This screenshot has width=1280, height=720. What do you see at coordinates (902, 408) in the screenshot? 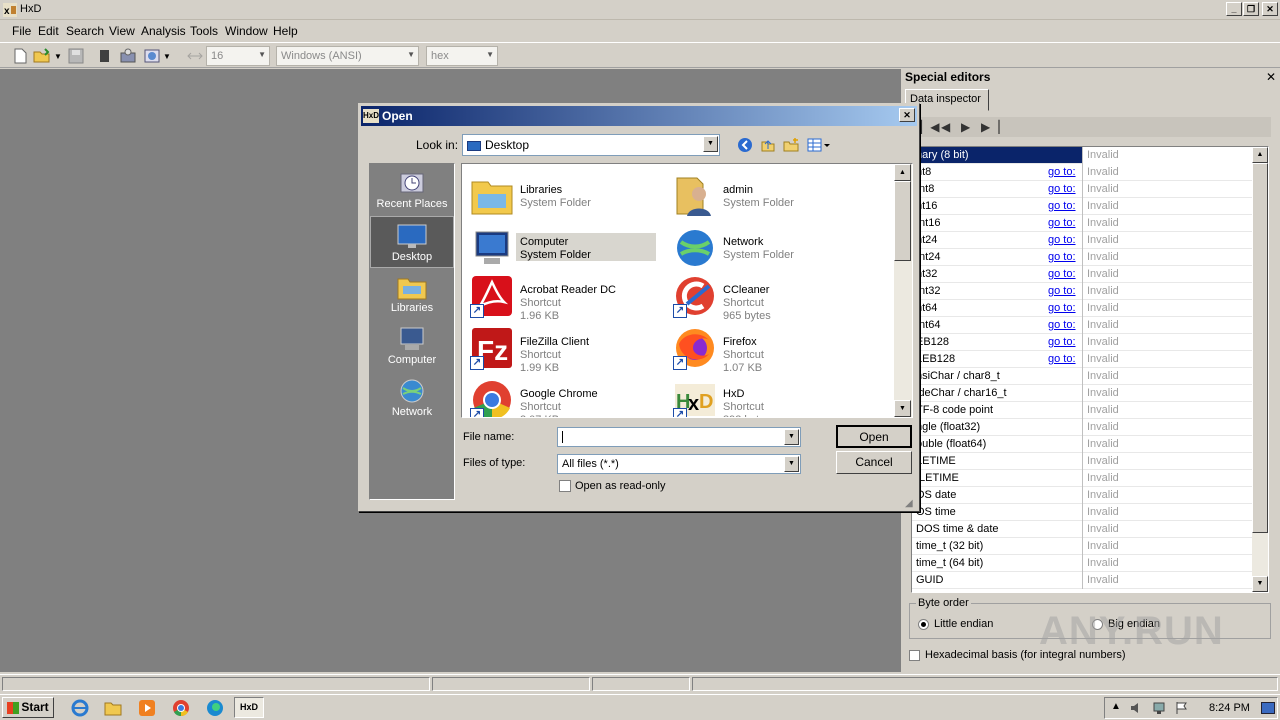
I see `file-scroll-down-icon: ▼` at bounding box center [902, 408].